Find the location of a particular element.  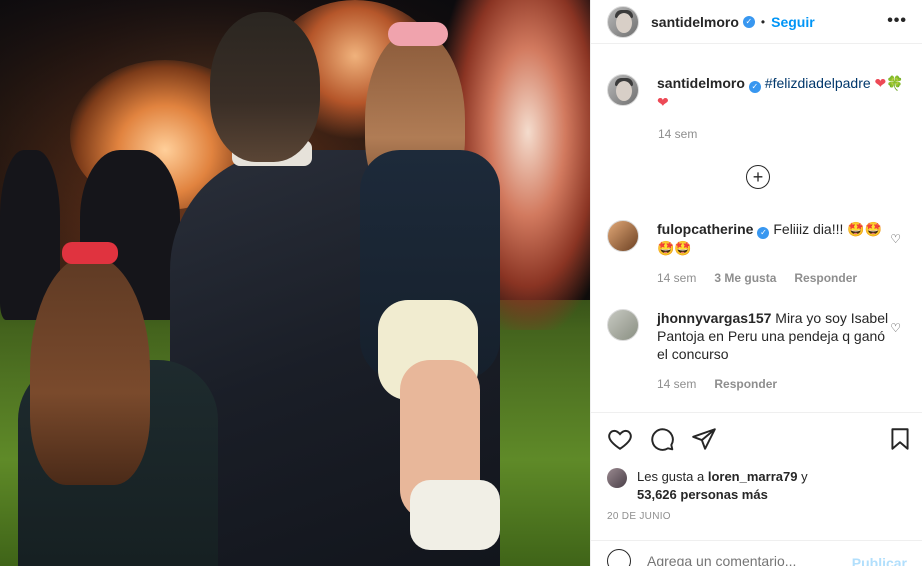

hashtag-link: #felizdiadelpadre is located at coordinates (818, 83).